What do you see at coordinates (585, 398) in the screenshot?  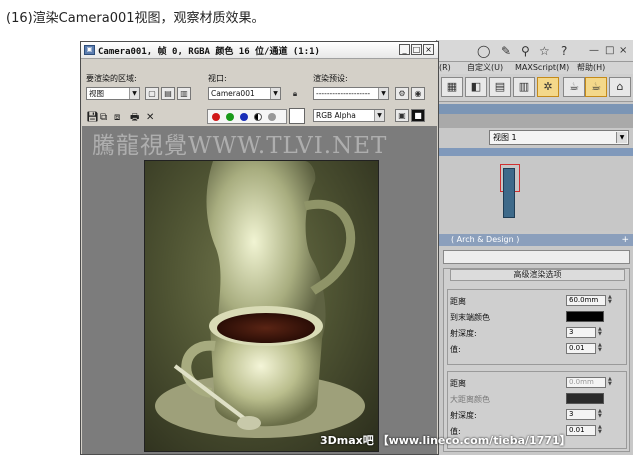 I see `max-distance-color-swatch` at bounding box center [585, 398].